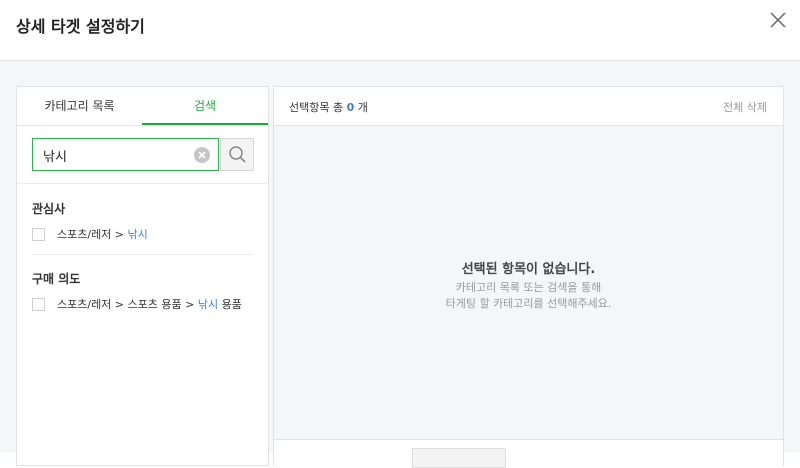  Describe the element at coordinates (400, 30) in the screenshot. I see `modal-header: 상세 타겟 설정하기` at that location.